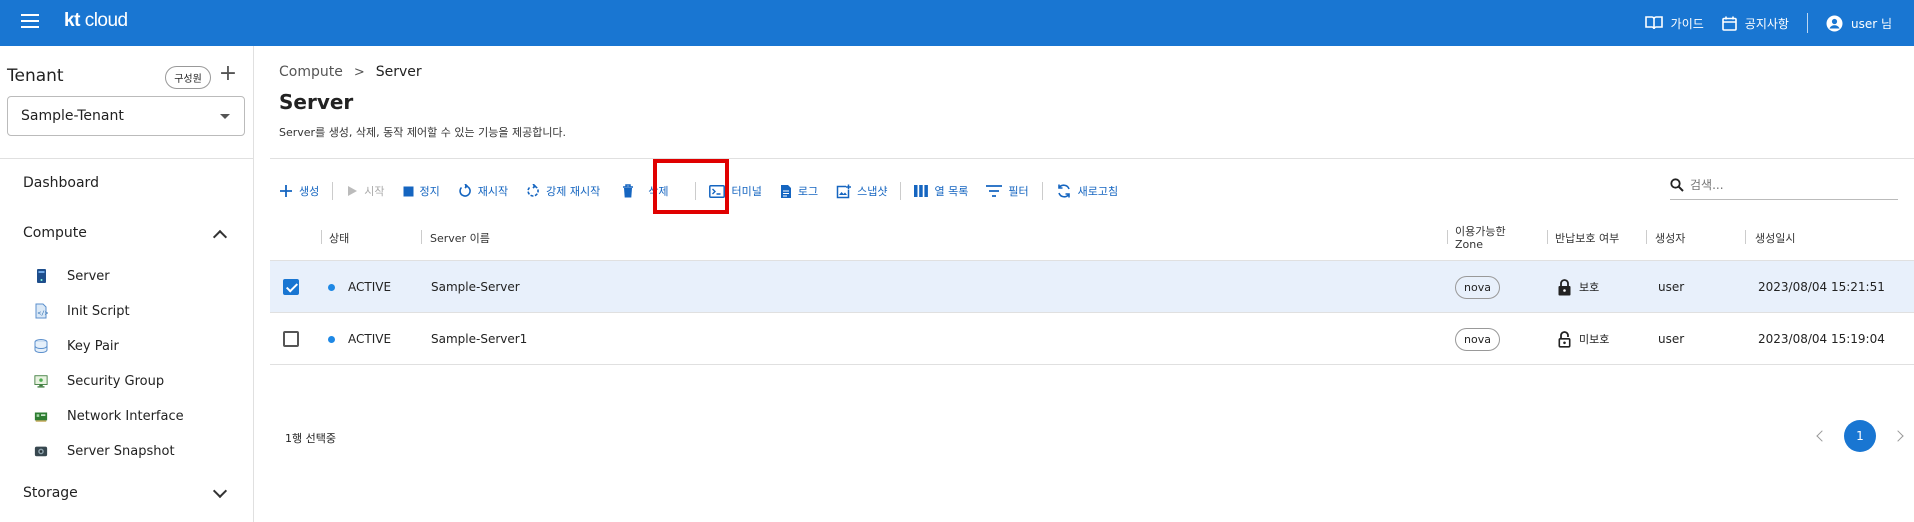 This screenshot has height=522, width=1914. What do you see at coordinates (408, 191) in the screenshot?
I see `stop-icon` at bounding box center [408, 191].